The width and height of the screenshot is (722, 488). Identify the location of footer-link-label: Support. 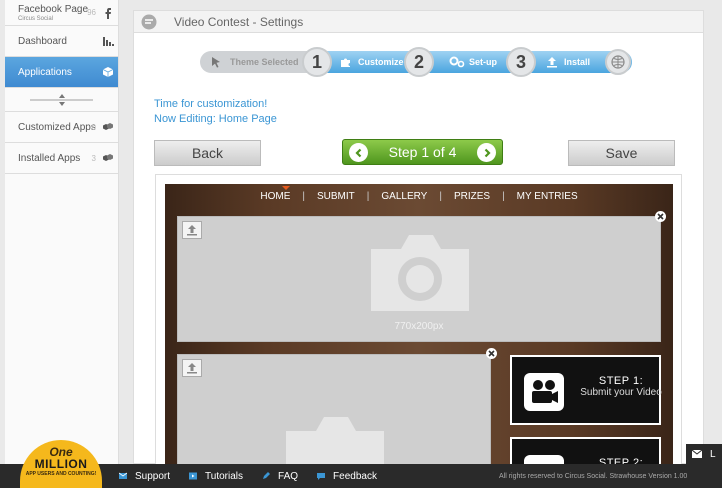
(153, 476).